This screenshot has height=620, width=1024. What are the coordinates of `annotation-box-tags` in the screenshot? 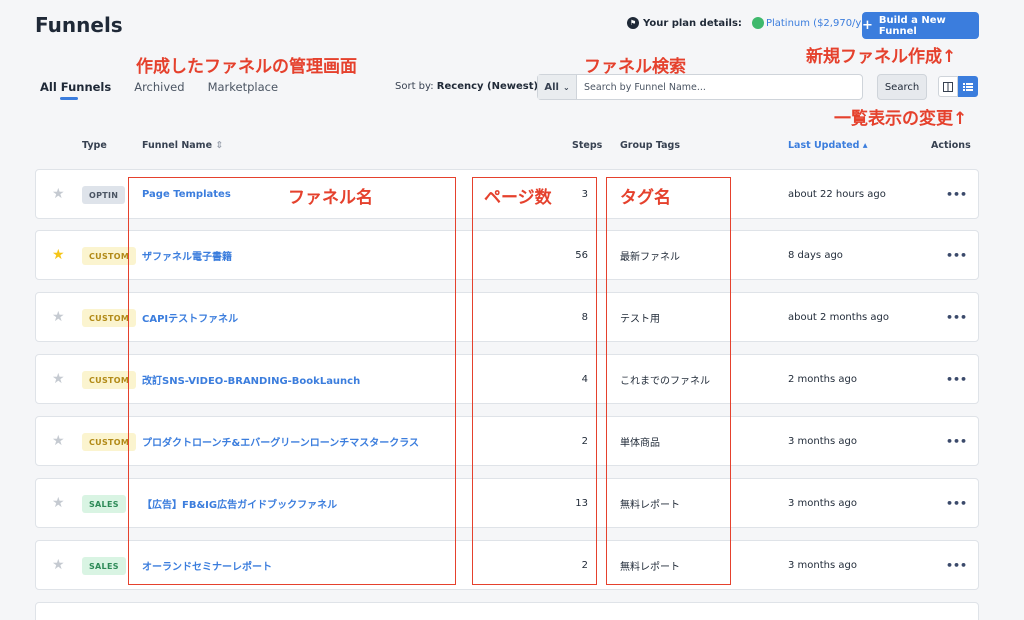 It's located at (668, 381).